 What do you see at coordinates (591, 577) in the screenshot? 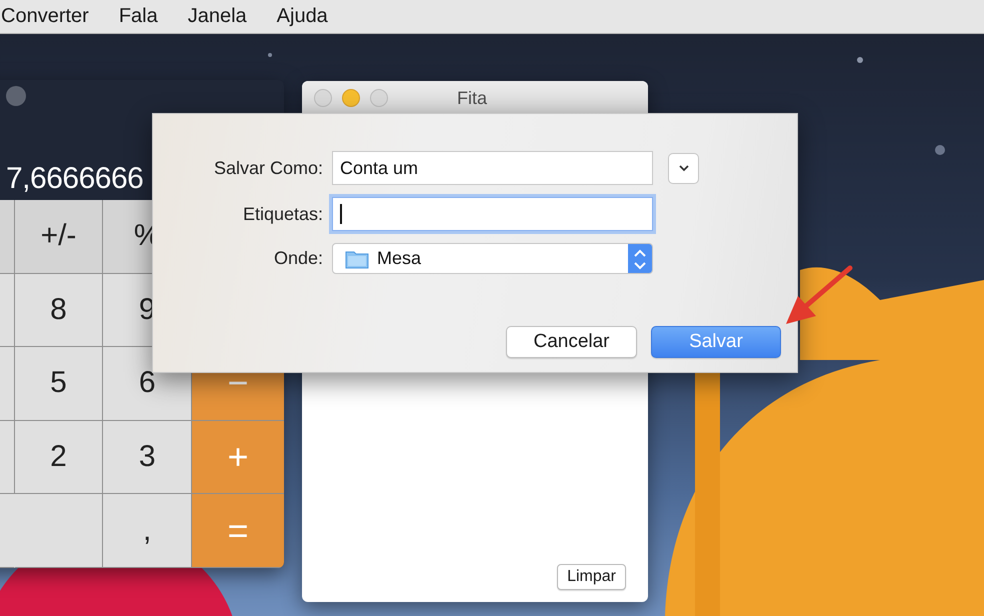
I see `clear-button: Limpar` at bounding box center [591, 577].